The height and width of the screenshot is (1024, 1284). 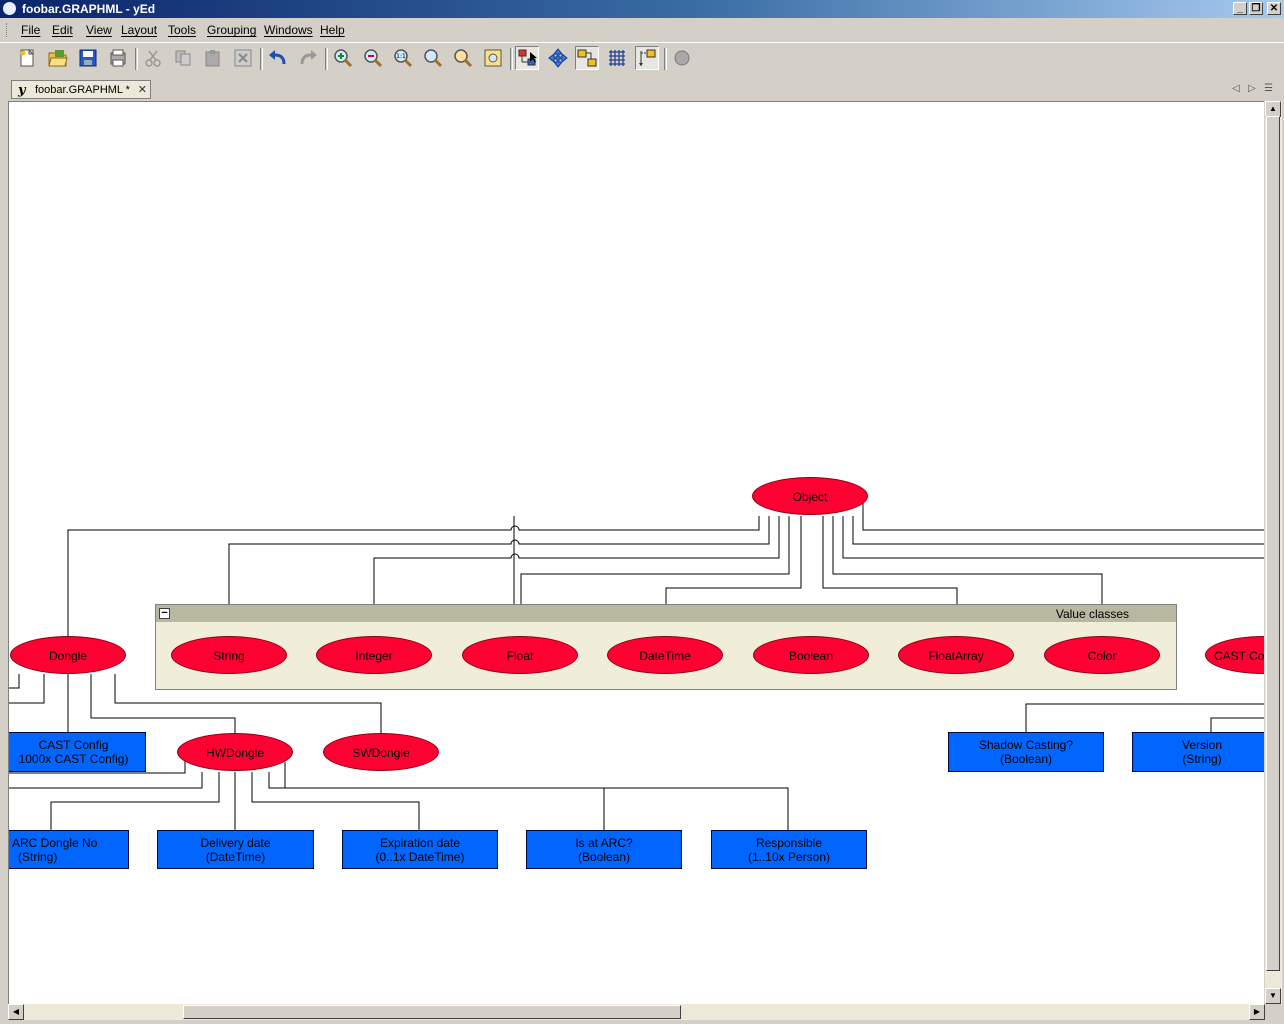 What do you see at coordinates (231, 30) in the screenshot?
I see `menu-grouping: Grouping` at bounding box center [231, 30].